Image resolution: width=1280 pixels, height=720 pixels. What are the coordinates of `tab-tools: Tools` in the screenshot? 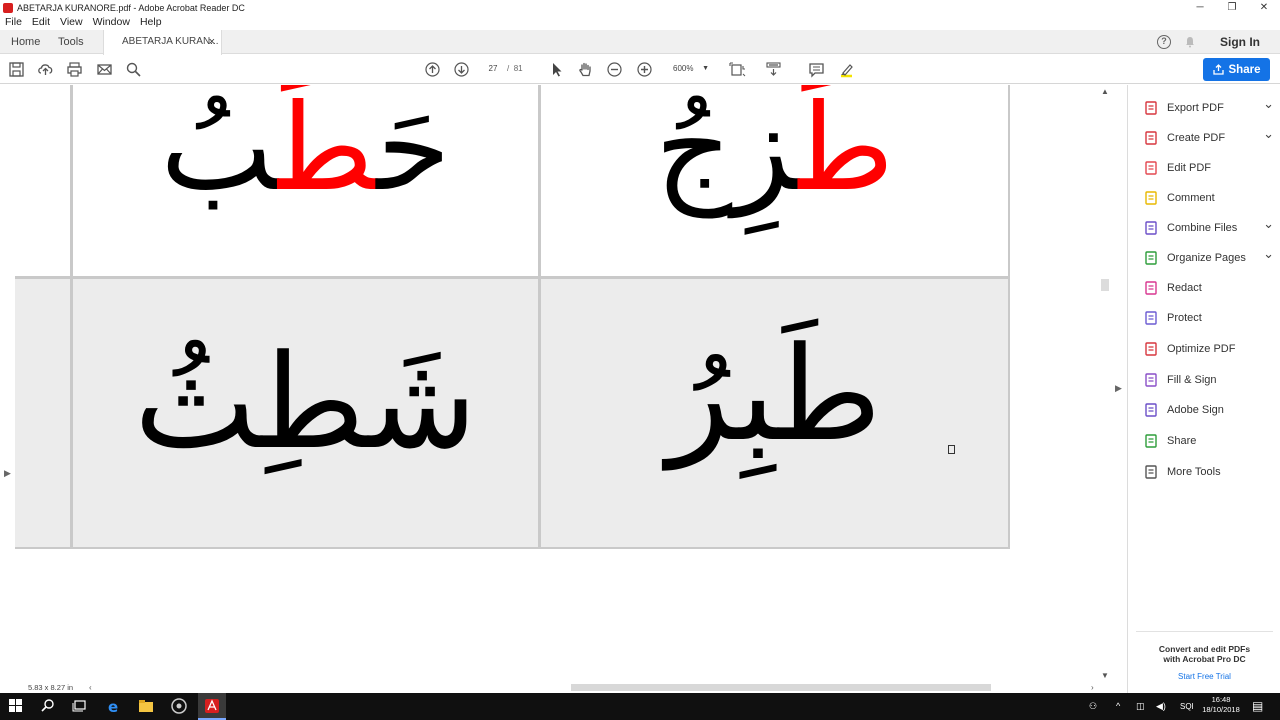 It's located at (71, 42).